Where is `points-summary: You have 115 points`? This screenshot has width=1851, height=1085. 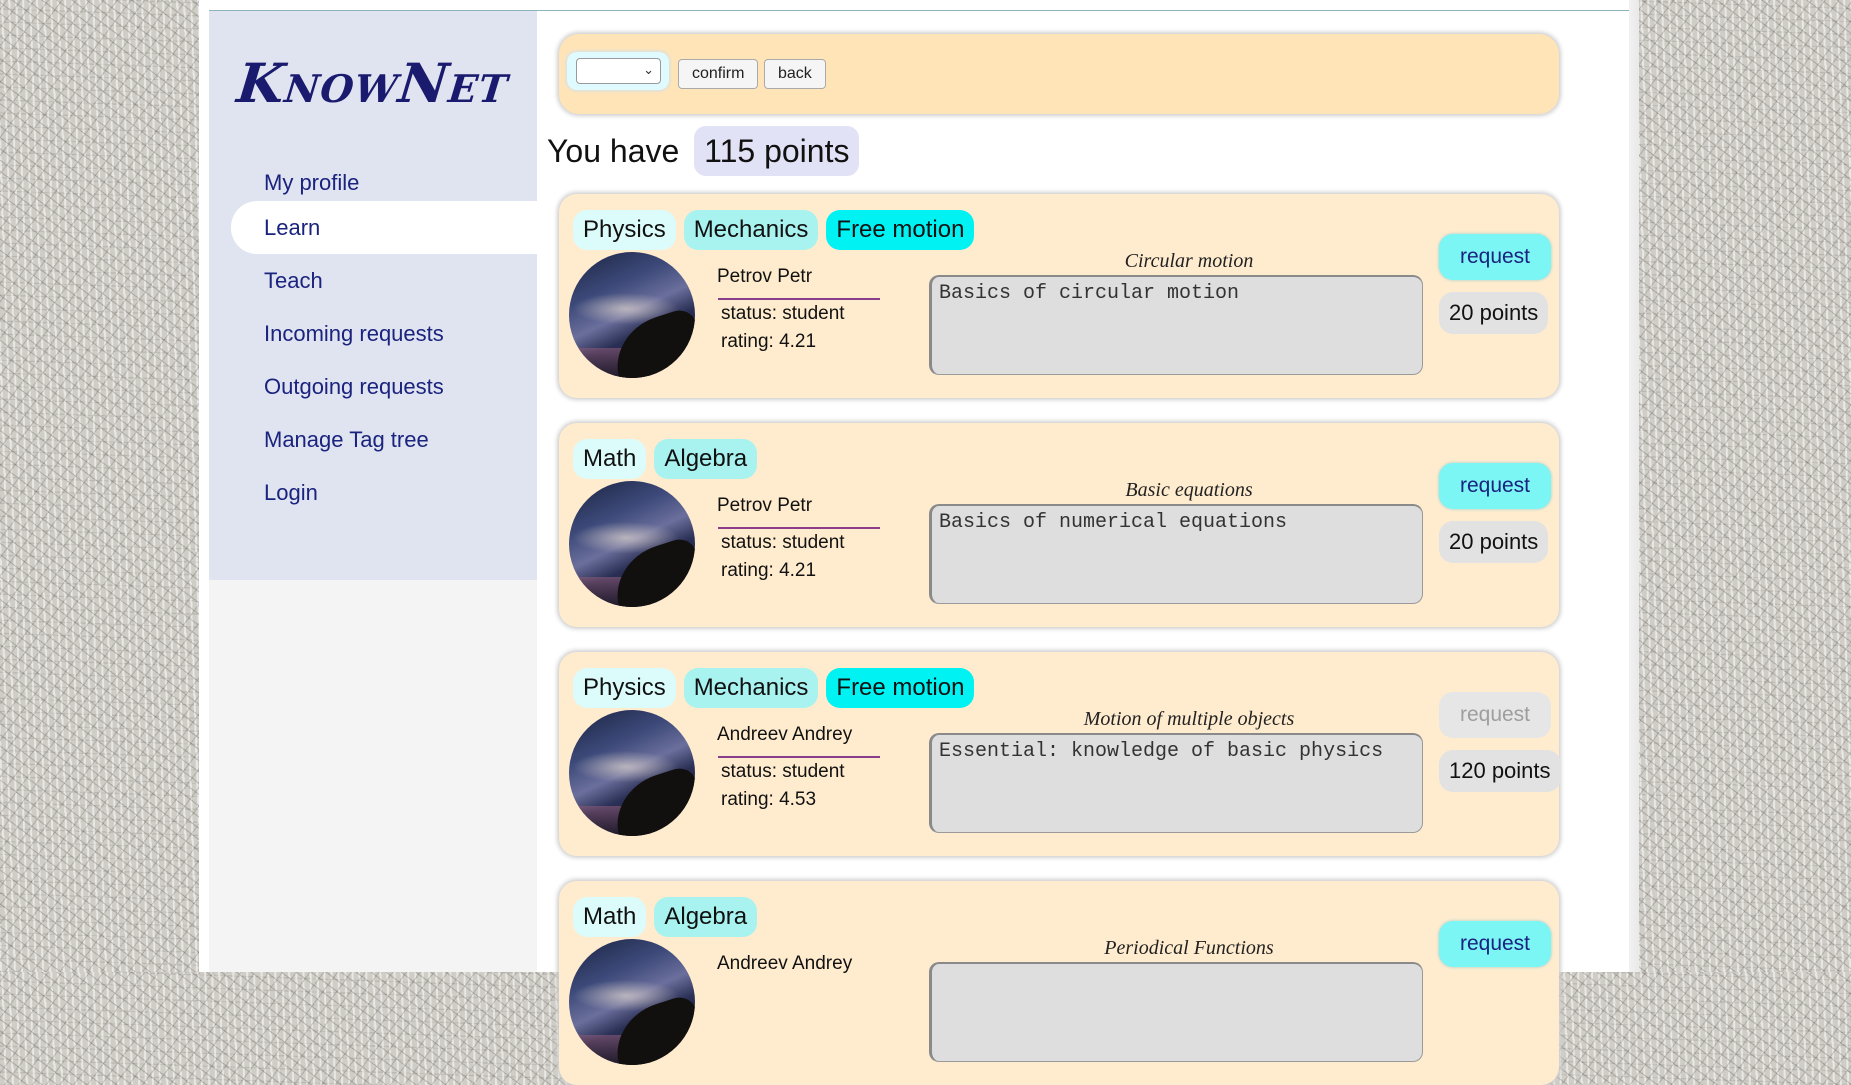
points-summary: You have 115 points is located at coordinates (703, 151).